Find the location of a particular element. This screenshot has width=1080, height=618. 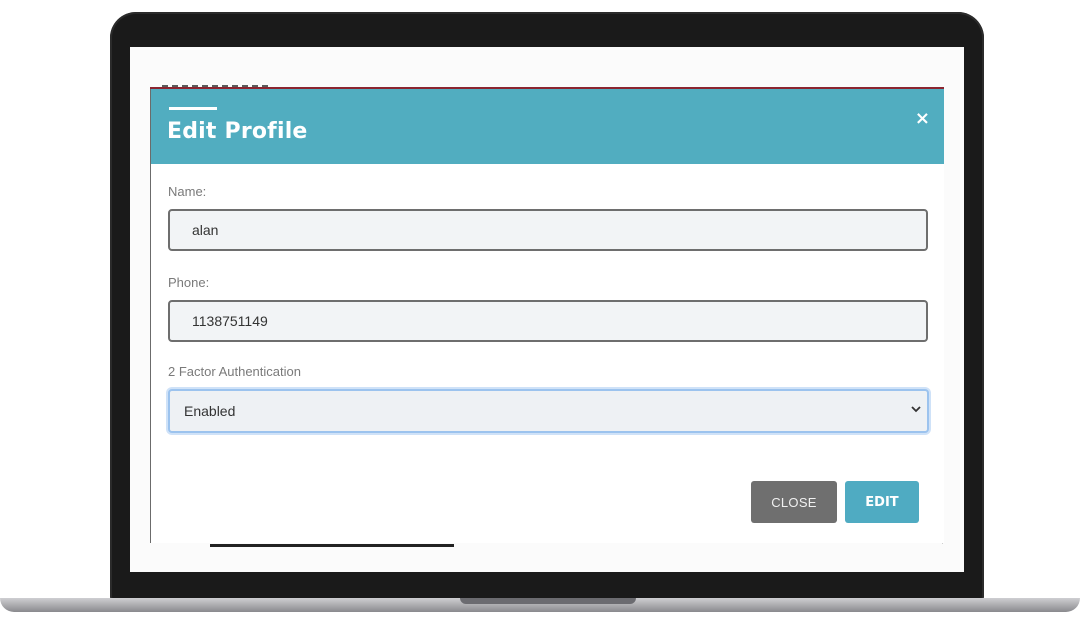

phone-label: Phone: is located at coordinates (189, 282).